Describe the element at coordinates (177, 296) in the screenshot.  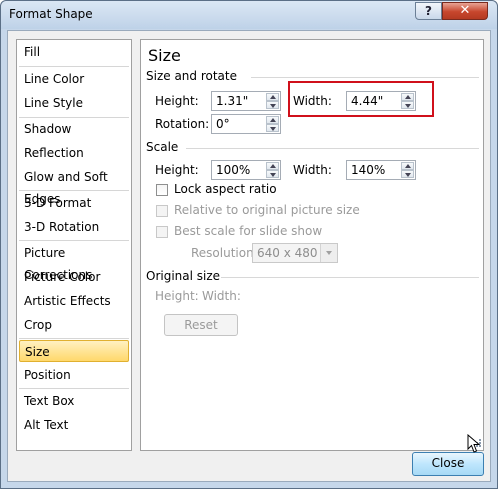
I see `original-height-label: Height:` at that location.